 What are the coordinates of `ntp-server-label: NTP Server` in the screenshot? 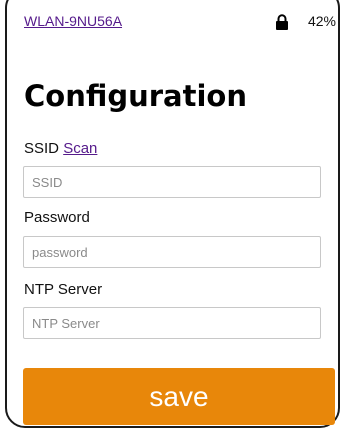 It's located at (63, 289).